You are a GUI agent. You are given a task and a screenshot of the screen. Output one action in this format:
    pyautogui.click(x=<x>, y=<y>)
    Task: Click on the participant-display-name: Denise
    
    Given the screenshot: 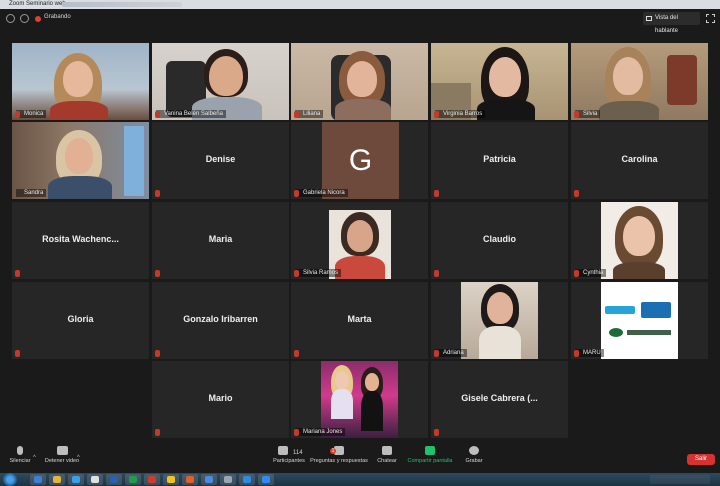 What is the action you would take?
    pyautogui.click(x=220, y=159)
    